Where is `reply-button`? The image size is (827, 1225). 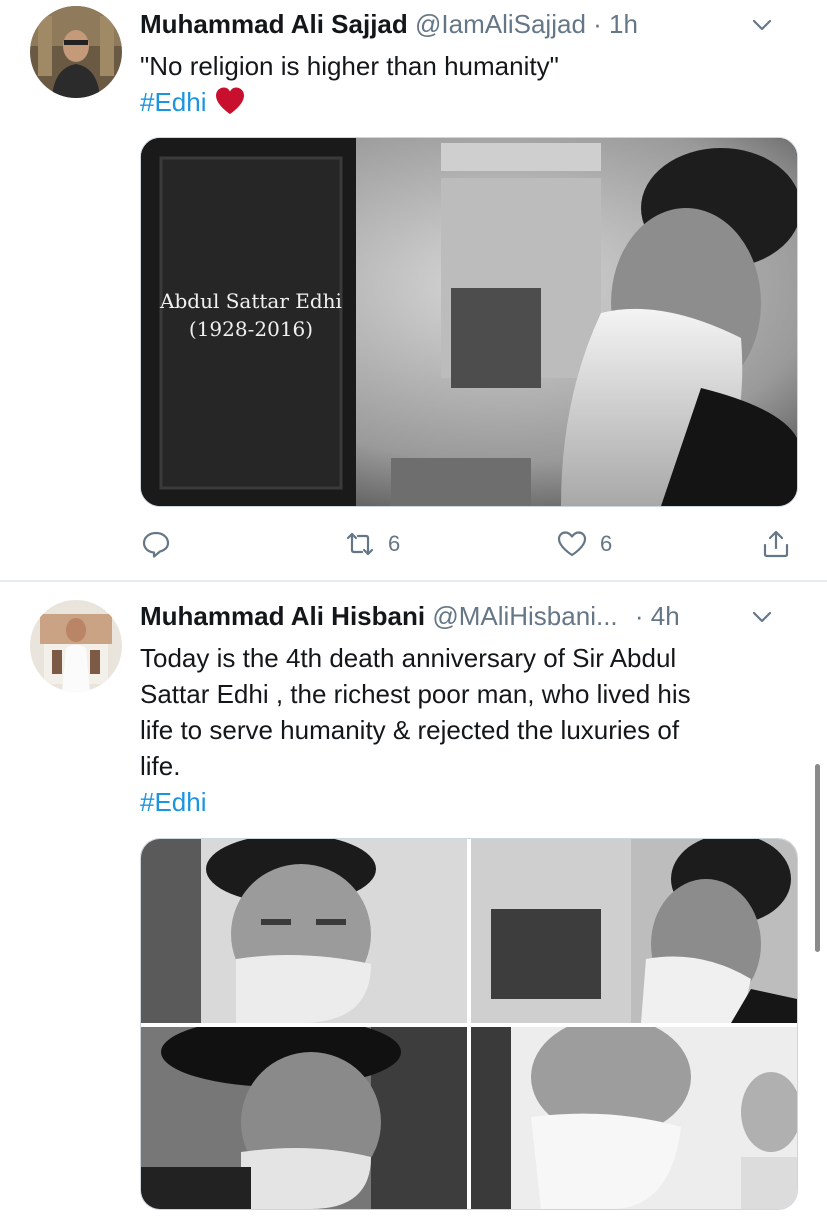 reply-button is located at coordinates (162, 544).